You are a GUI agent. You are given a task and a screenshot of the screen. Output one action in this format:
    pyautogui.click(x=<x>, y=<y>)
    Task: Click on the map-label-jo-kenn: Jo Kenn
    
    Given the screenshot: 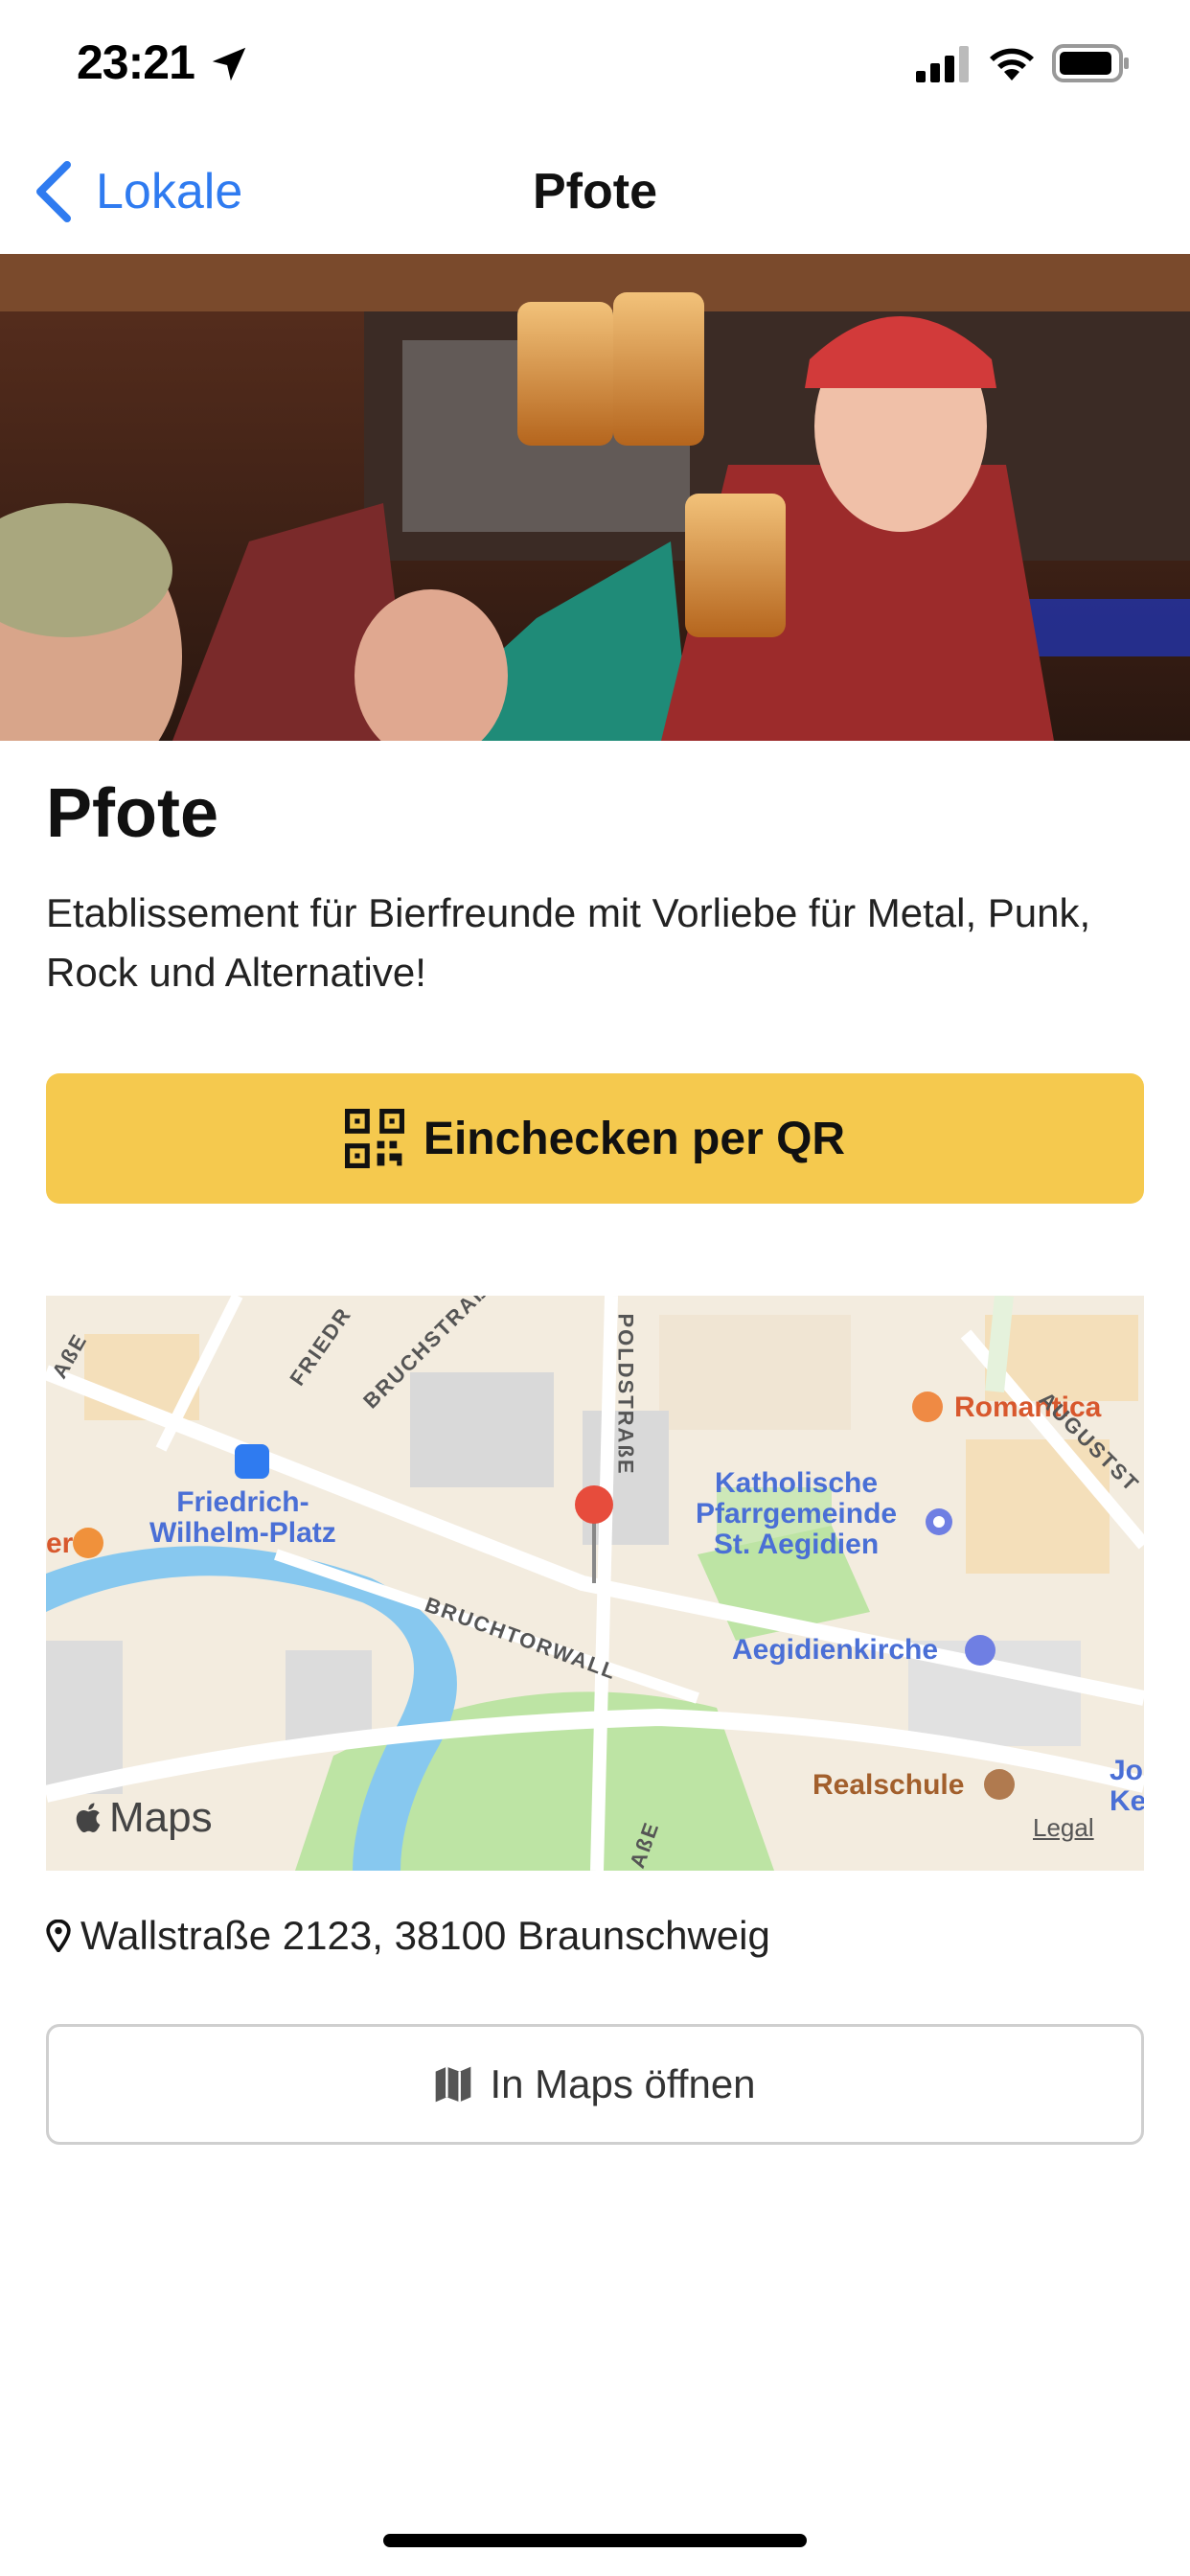 What is the action you would take?
    pyautogui.click(x=1127, y=1786)
    